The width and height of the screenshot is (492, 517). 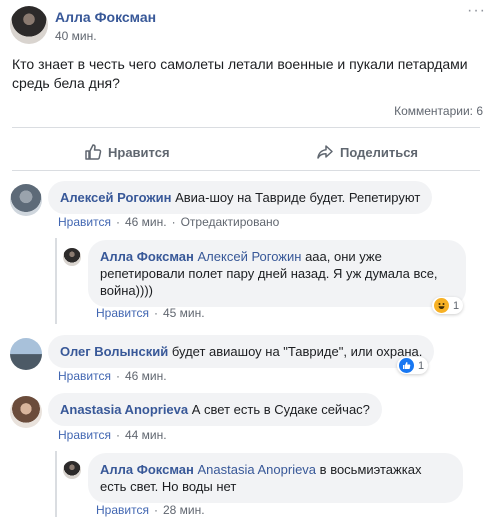 What do you see at coordinates (29, 25) in the screenshot?
I see `author-avatar` at bounding box center [29, 25].